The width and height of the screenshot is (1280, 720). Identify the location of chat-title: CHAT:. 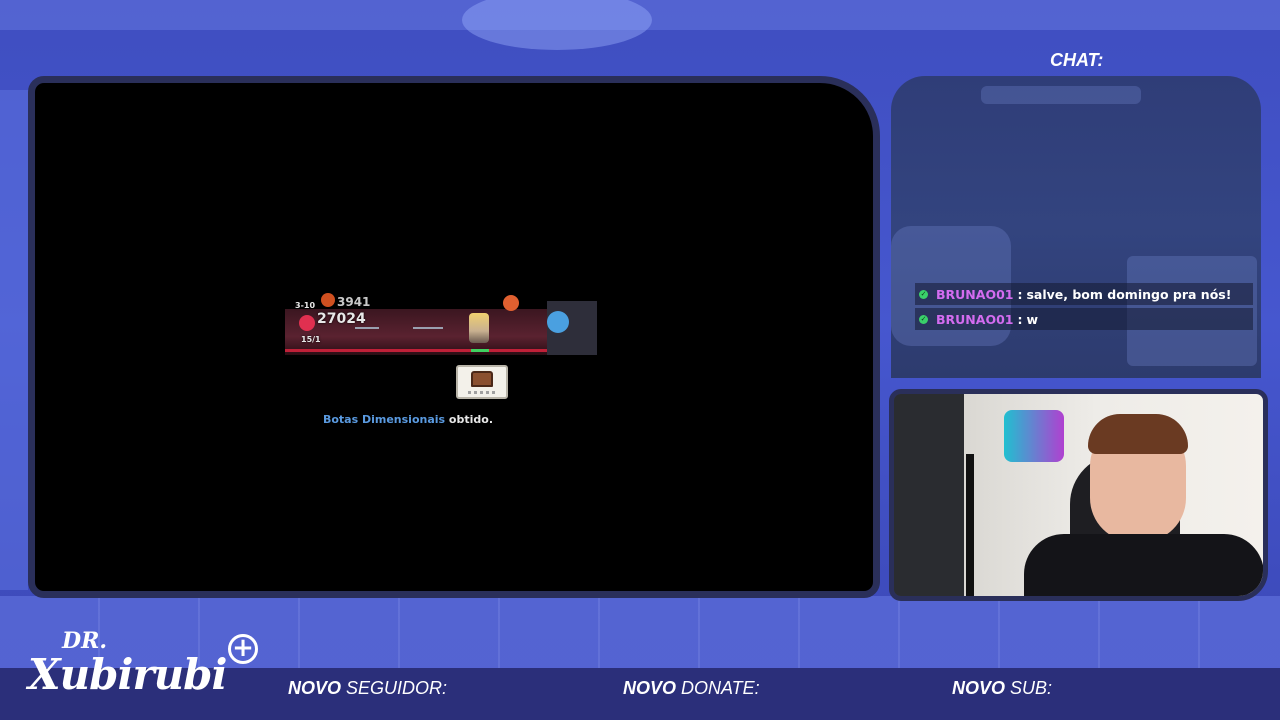
(1077, 60).